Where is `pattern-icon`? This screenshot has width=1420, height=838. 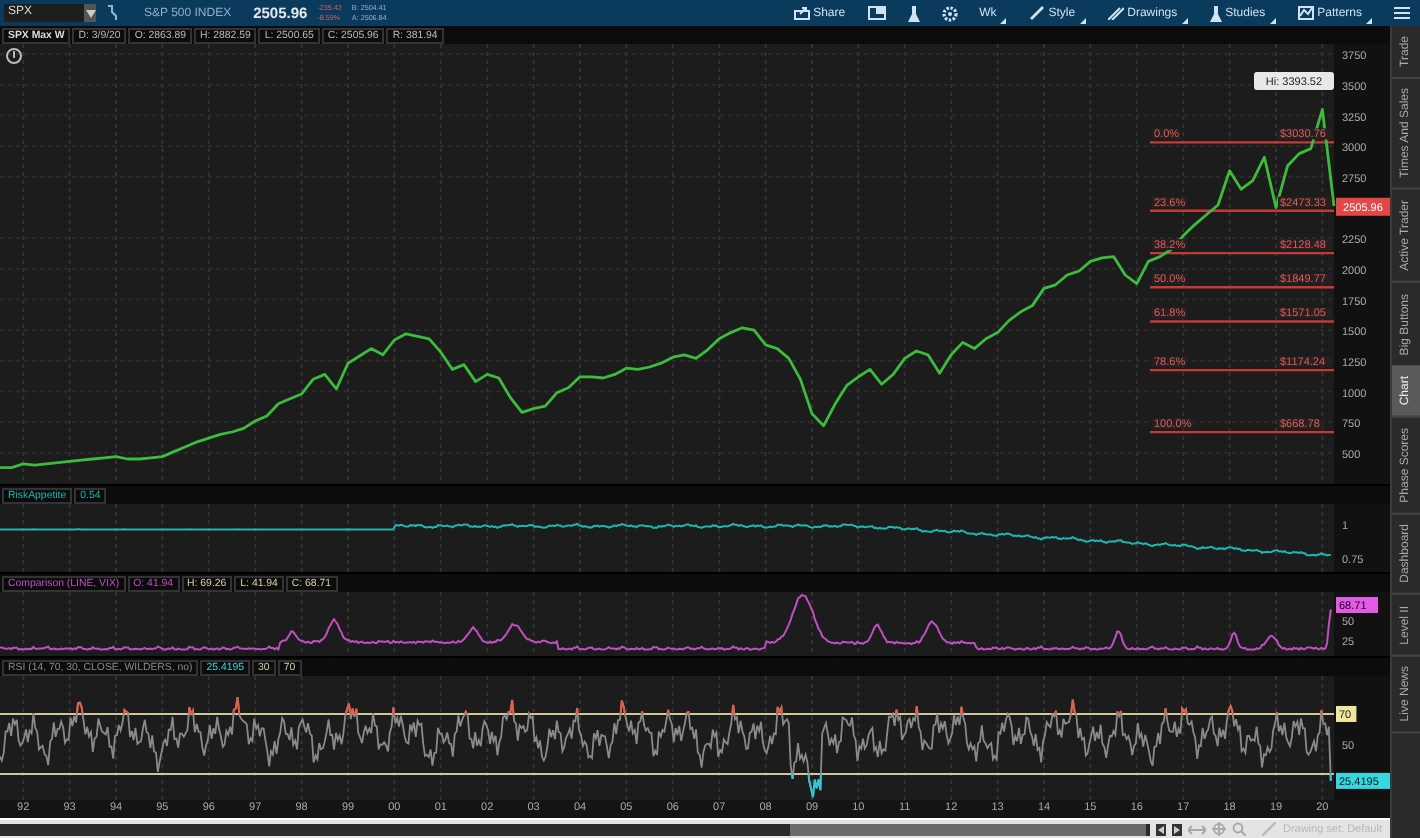
pattern-icon is located at coordinates (1305, 13).